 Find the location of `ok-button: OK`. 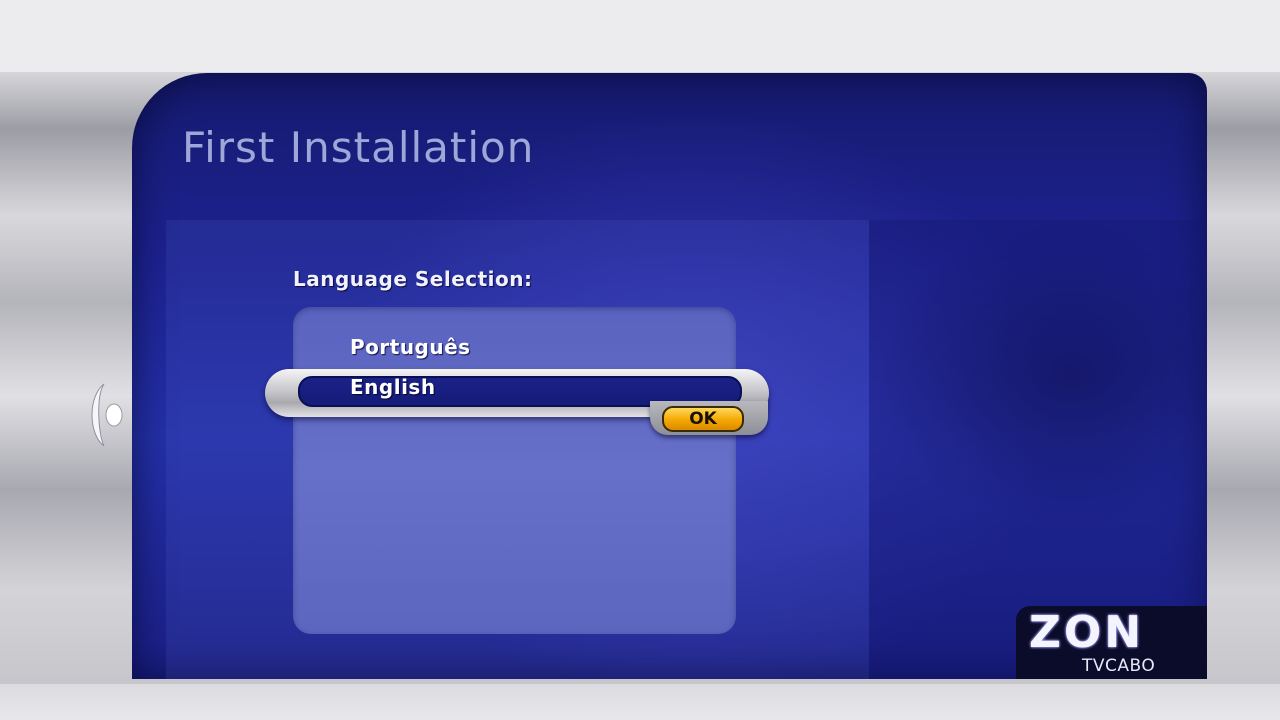

ok-button: OK is located at coordinates (703, 419).